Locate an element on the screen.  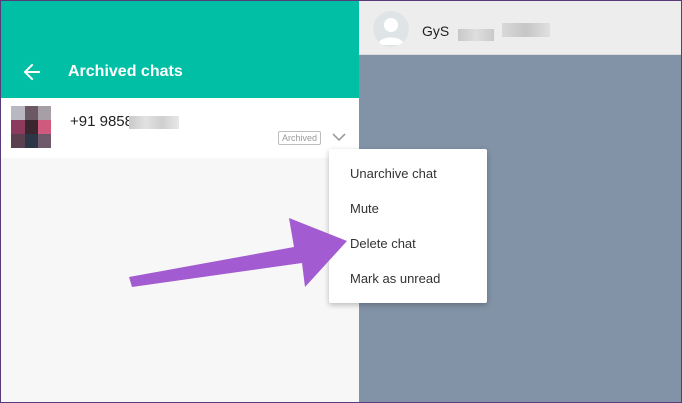
redacted-number is located at coordinates (154, 122).